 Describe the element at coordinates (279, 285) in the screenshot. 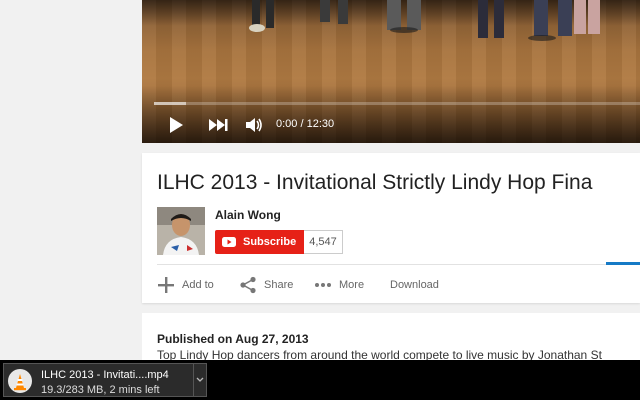

I see `share-label: Share` at that location.